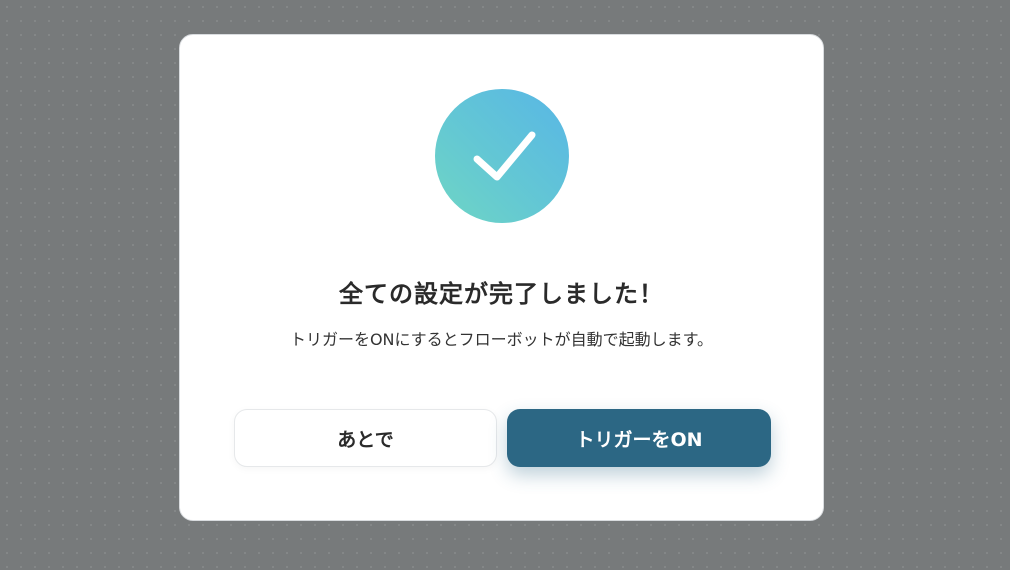 The height and width of the screenshot is (570, 1010). What do you see at coordinates (365, 438) in the screenshot?
I see `later-button: あとで` at bounding box center [365, 438].